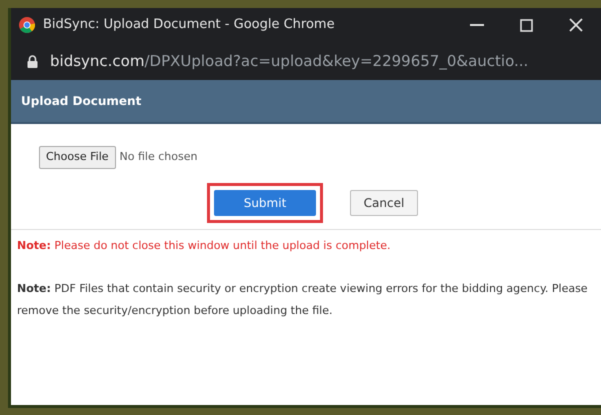 The height and width of the screenshot is (415, 601). What do you see at coordinates (303, 299) in the screenshot?
I see `info-note: Note: PDF Files that contain security or encryption create viewing errors for the bidding agency. Please remove the security/encryption before uploading the file.` at bounding box center [303, 299].